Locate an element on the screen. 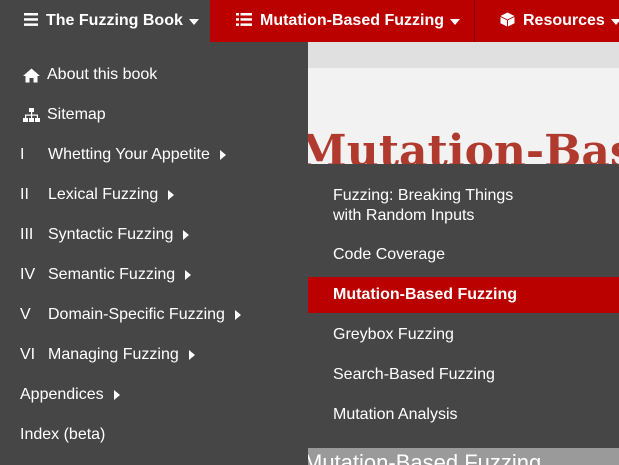  chapter-title: Mutation-Based Fuzzing is located at coordinates (352, 20).